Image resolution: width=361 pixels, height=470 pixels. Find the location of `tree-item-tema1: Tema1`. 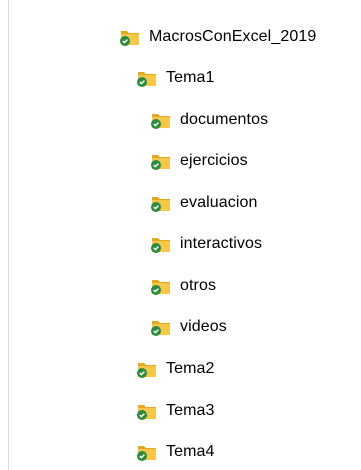

tree-item-tema1: Tema1 is located at coordinates (175, 78).